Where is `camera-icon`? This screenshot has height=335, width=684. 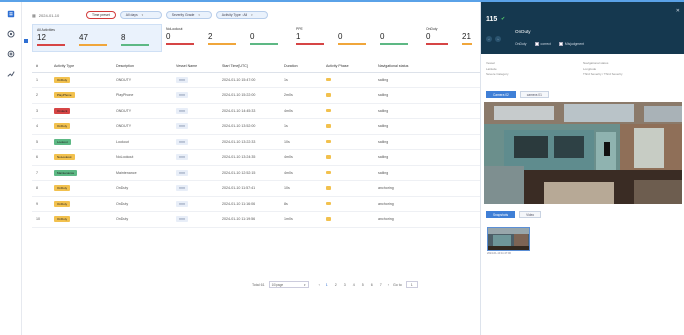
camera-icon is located at coordinates (11, 34).